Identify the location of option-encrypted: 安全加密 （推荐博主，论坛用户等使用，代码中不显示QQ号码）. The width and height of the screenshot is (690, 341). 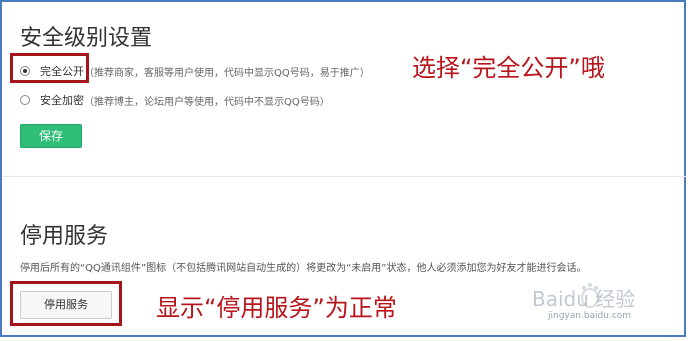
(175, 100).